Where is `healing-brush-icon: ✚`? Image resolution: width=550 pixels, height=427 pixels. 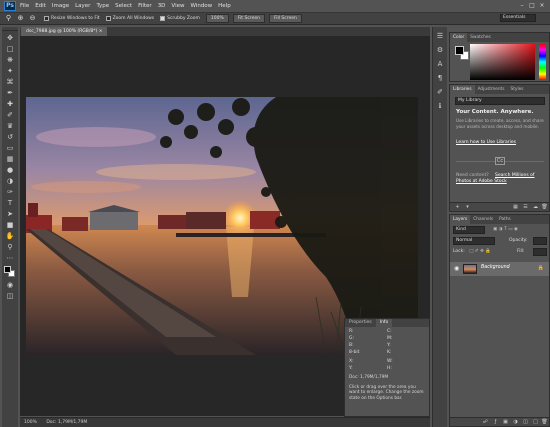
healing-brush-icon: ✚ is located at coordinates (10, 104).